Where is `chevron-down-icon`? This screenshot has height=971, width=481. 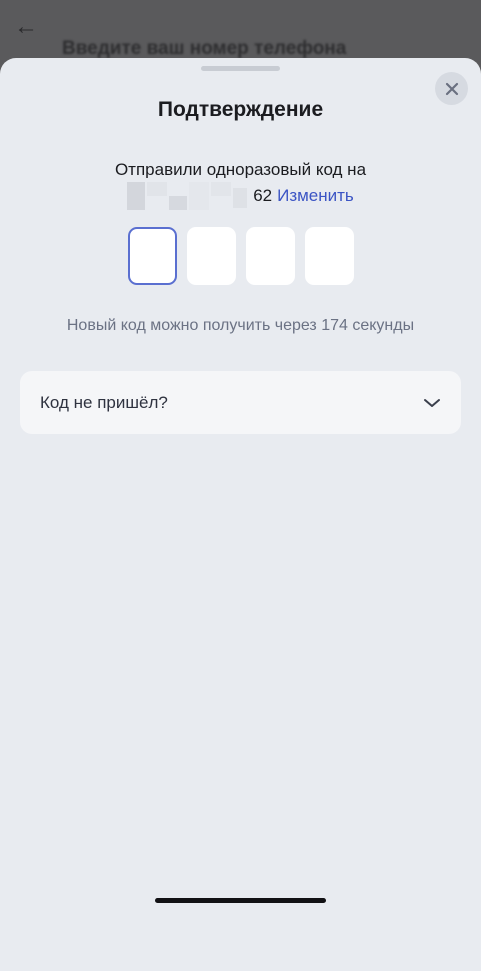 chevron-down-icon is located at coordinates (432, 402).